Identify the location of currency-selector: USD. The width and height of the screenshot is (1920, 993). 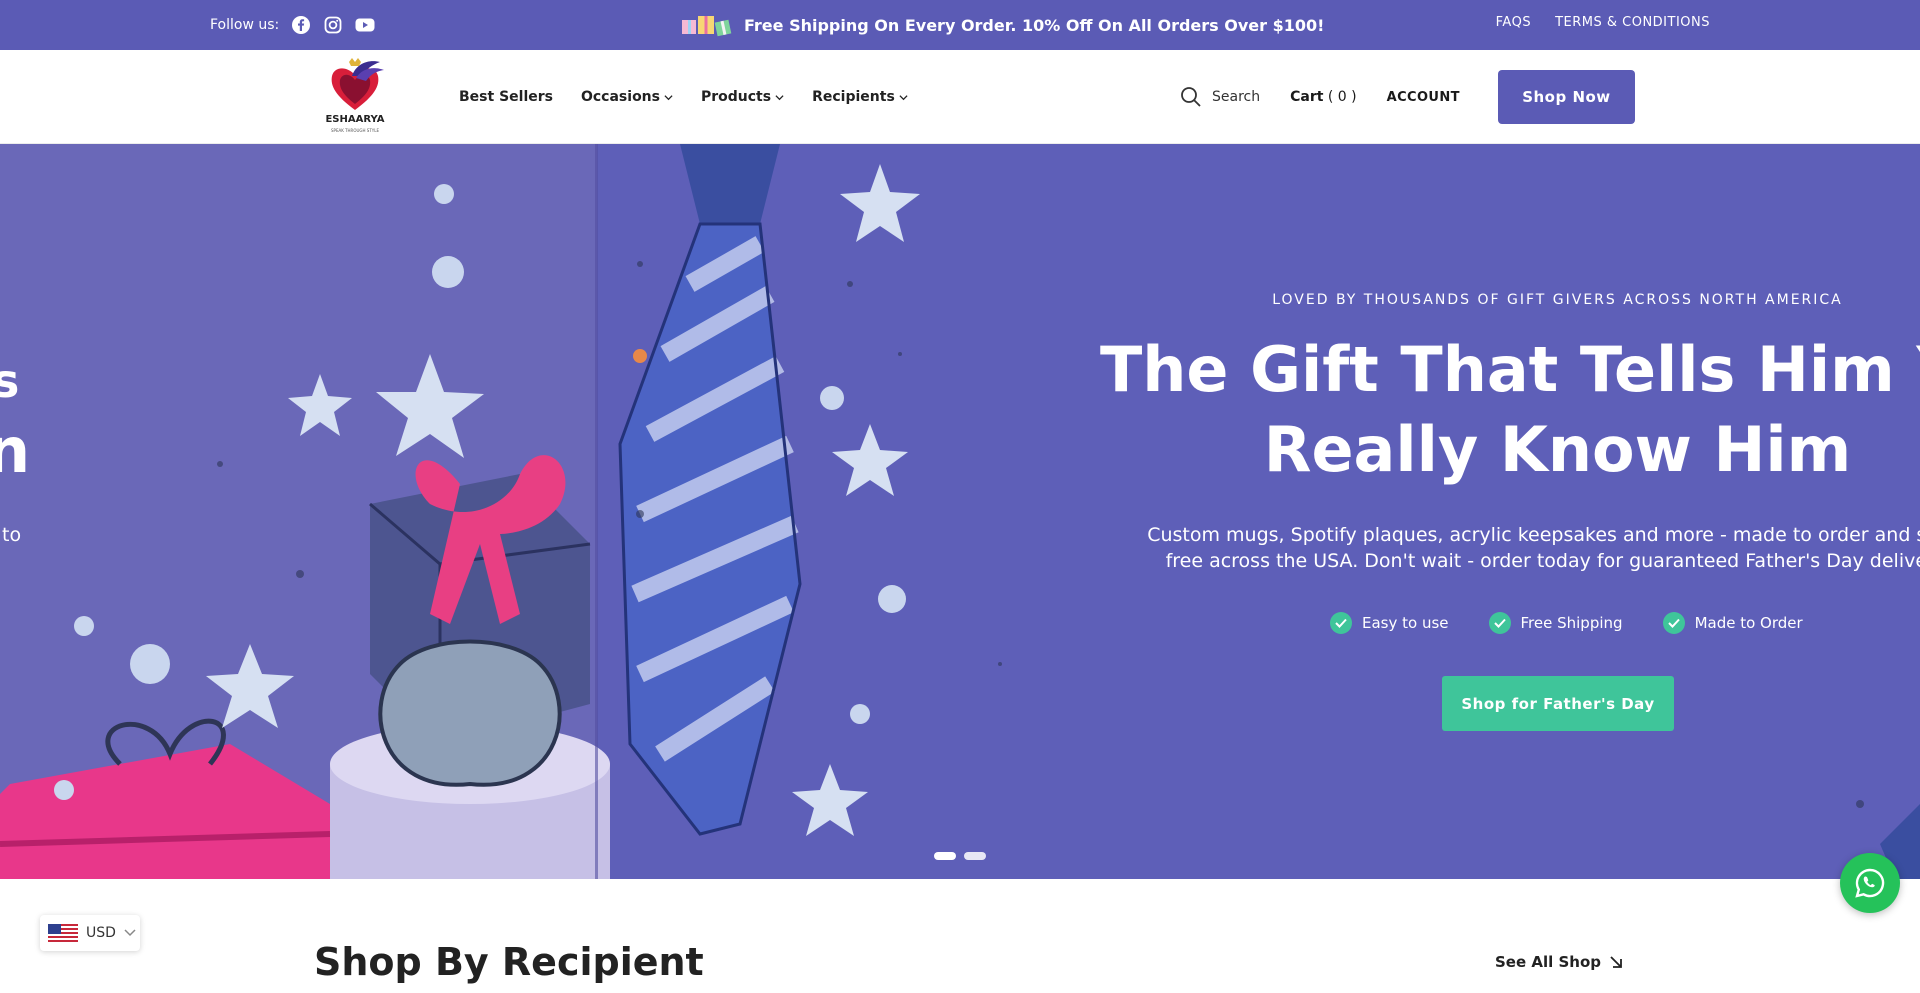
(90, 933).